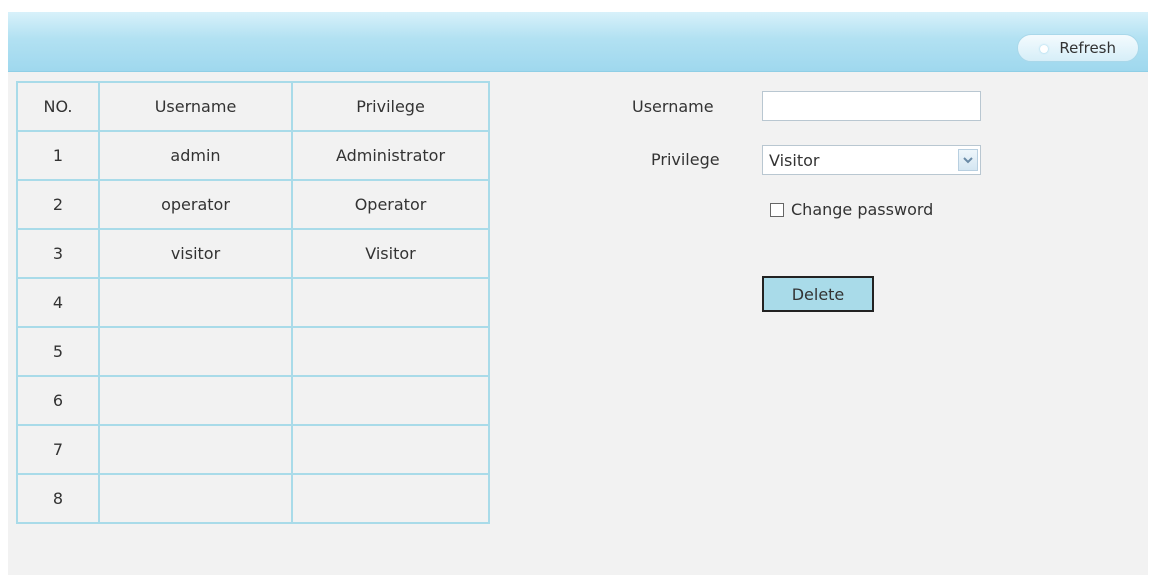 The image size is (1152, 581). I want to click on cell-no: 5, so click(58, 351).